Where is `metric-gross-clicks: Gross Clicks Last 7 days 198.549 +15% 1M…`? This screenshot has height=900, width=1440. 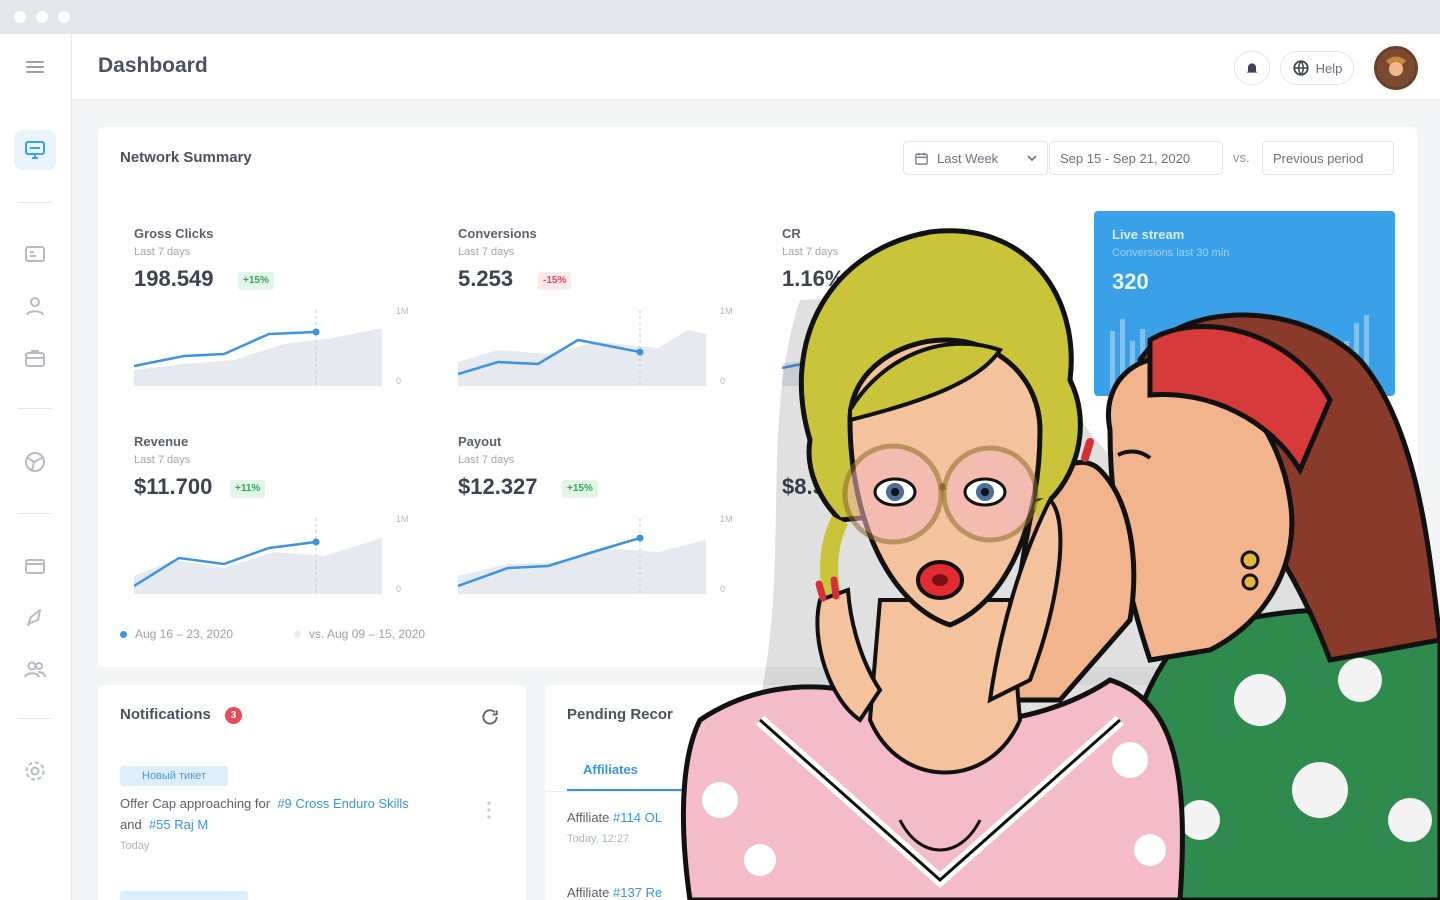 metric-gross-clicks: Gross Clicks Last 7 days 198.549 +15% 1M… is located at coordinates (271, 316).